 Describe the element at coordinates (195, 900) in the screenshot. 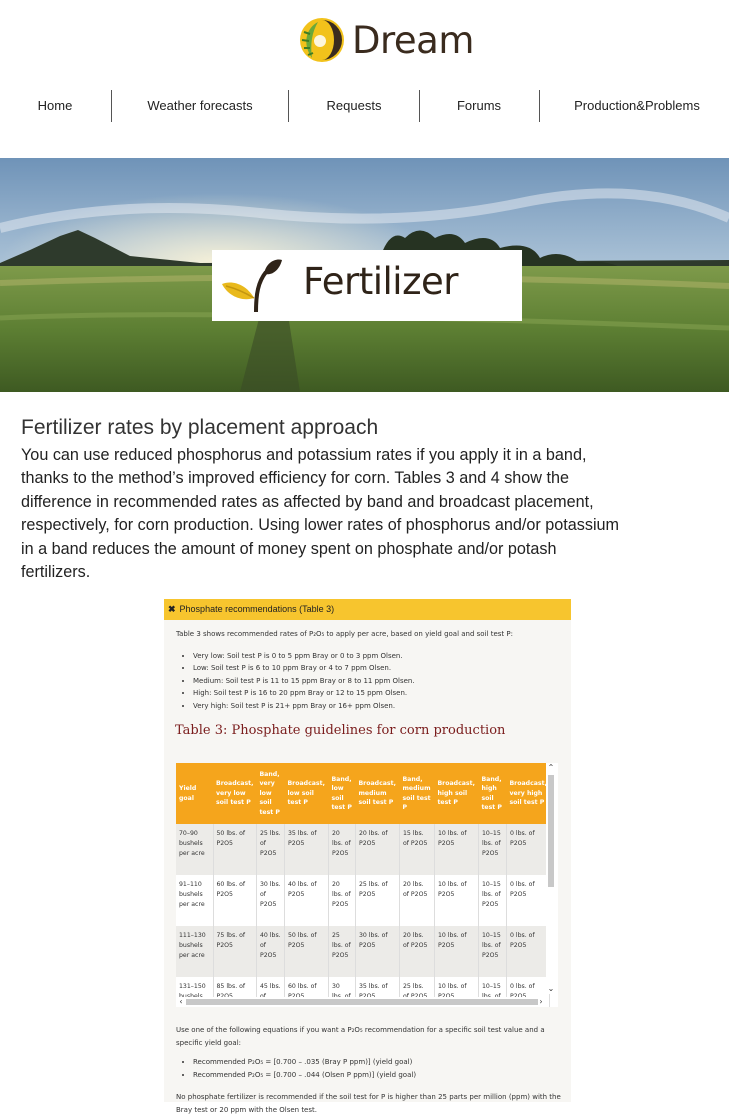

I see `table-cell: 91–110 bushels per acre` at that location.